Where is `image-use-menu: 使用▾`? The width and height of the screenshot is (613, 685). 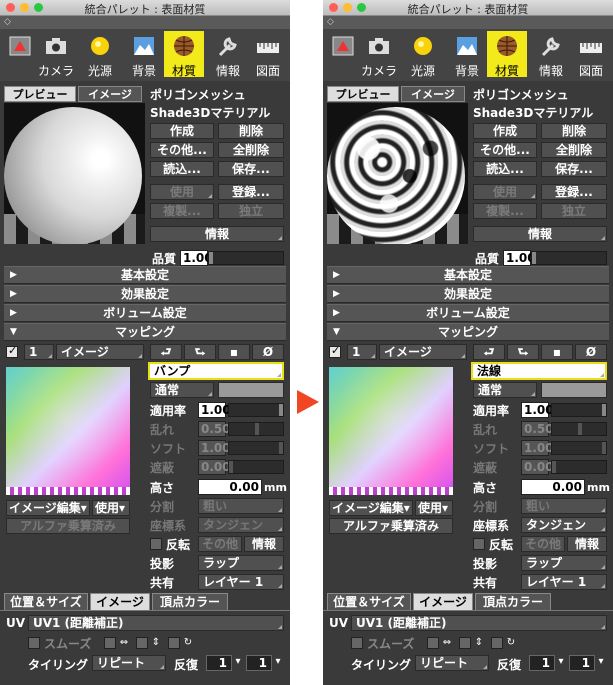
image-use-menu: 使用▾ is located at coordinates (434, 508).